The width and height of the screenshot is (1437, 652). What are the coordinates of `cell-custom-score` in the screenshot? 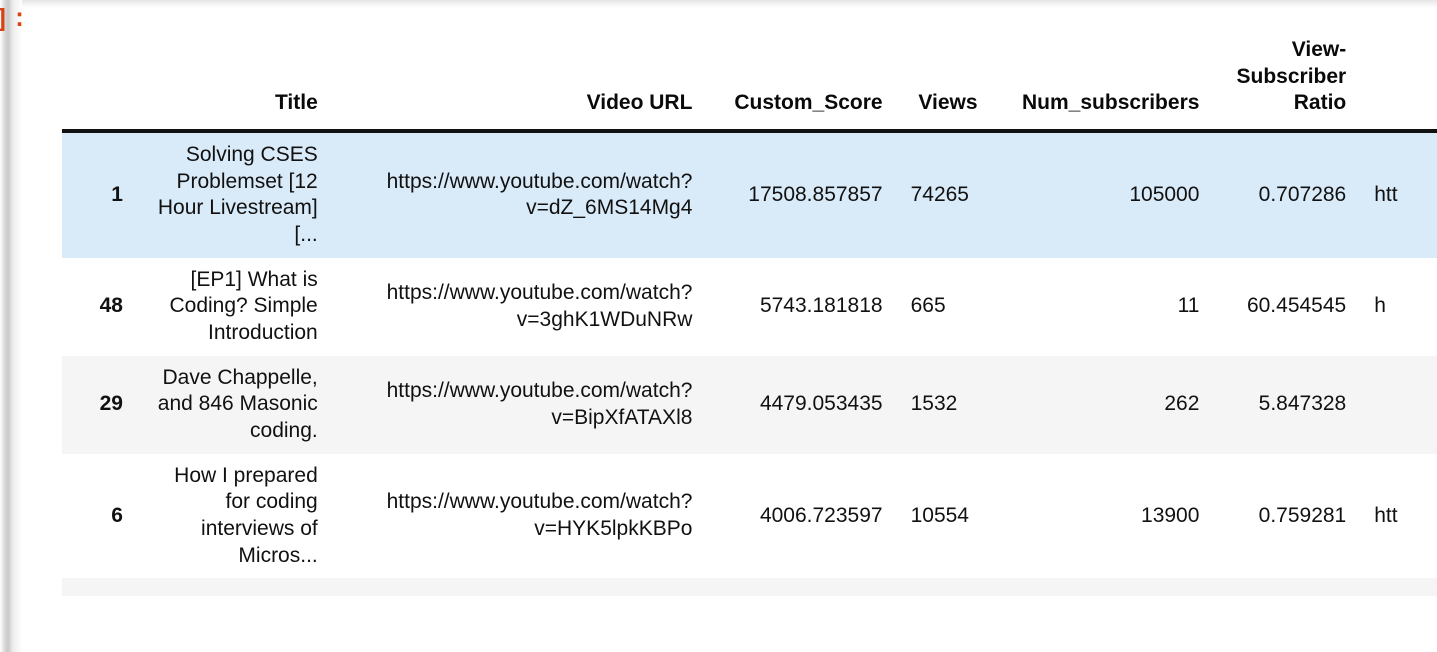 It's located at (801, 587).